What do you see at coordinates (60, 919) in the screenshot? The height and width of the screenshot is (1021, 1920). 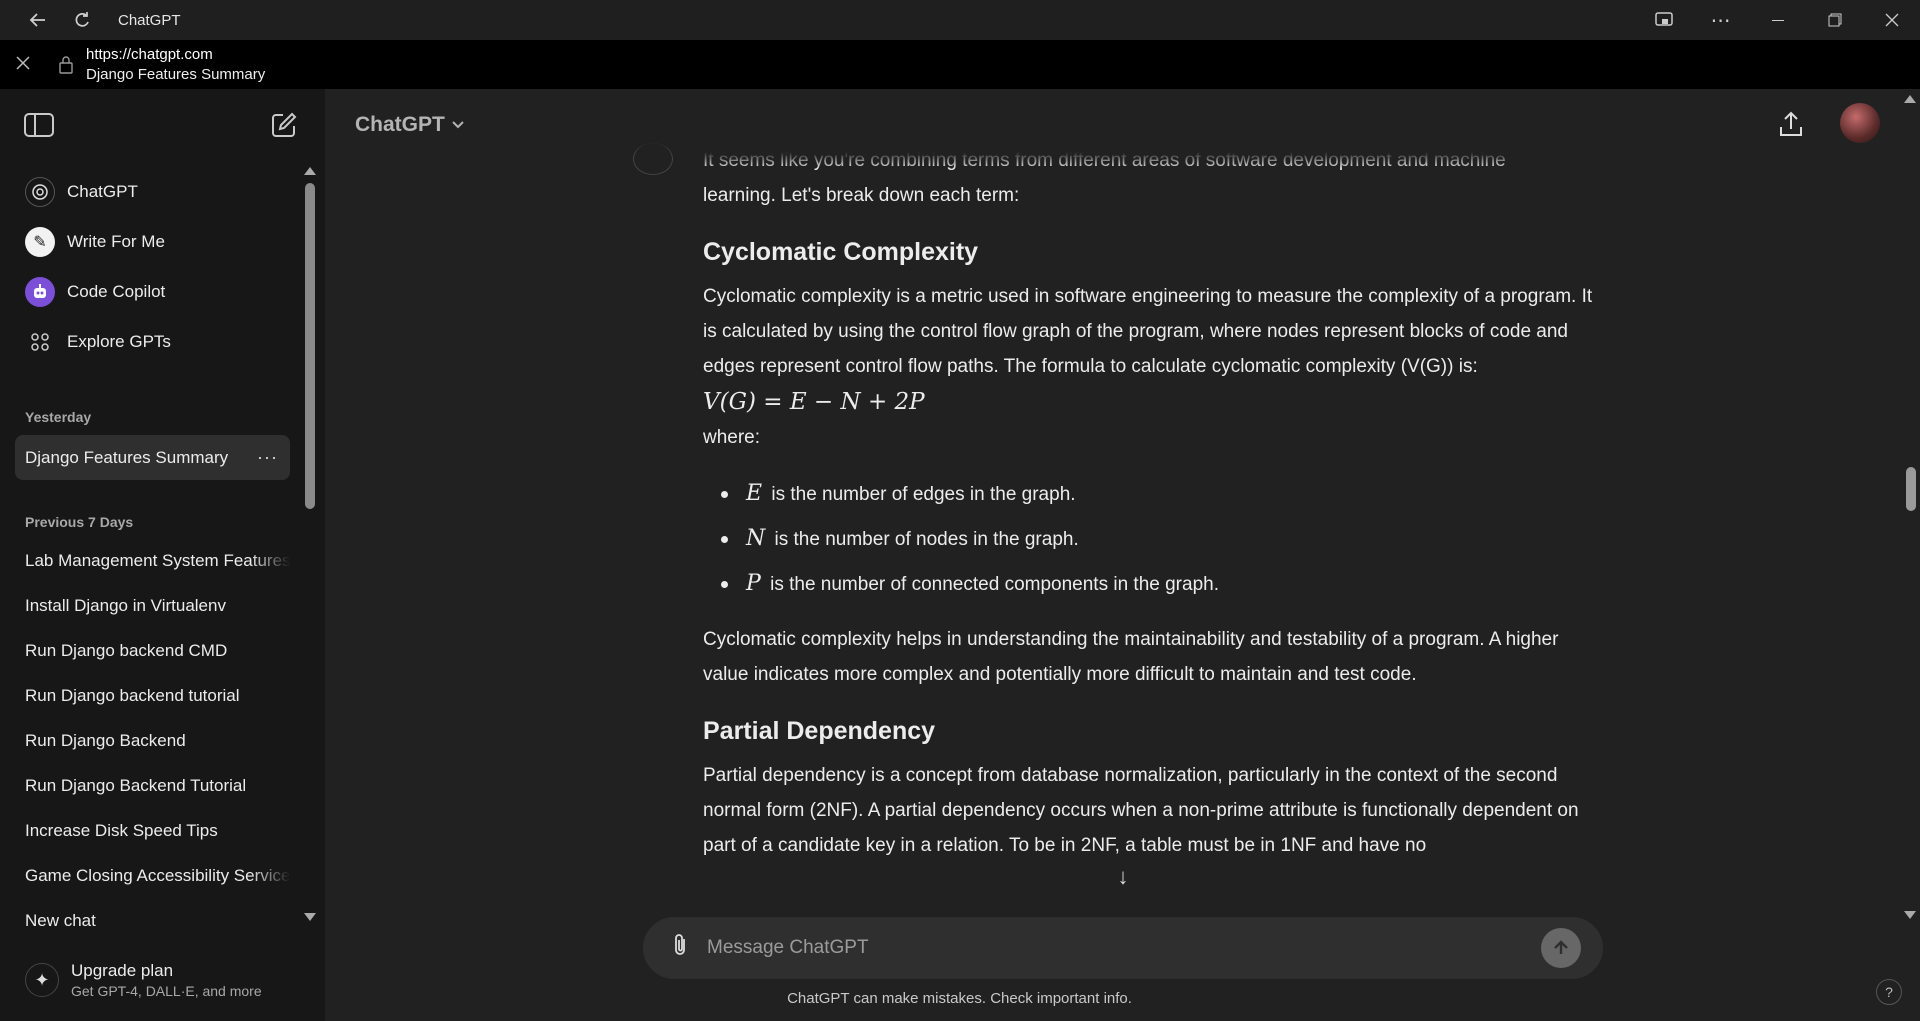 I see `chat-item-label: New chat` at bounding box center [60, 919].